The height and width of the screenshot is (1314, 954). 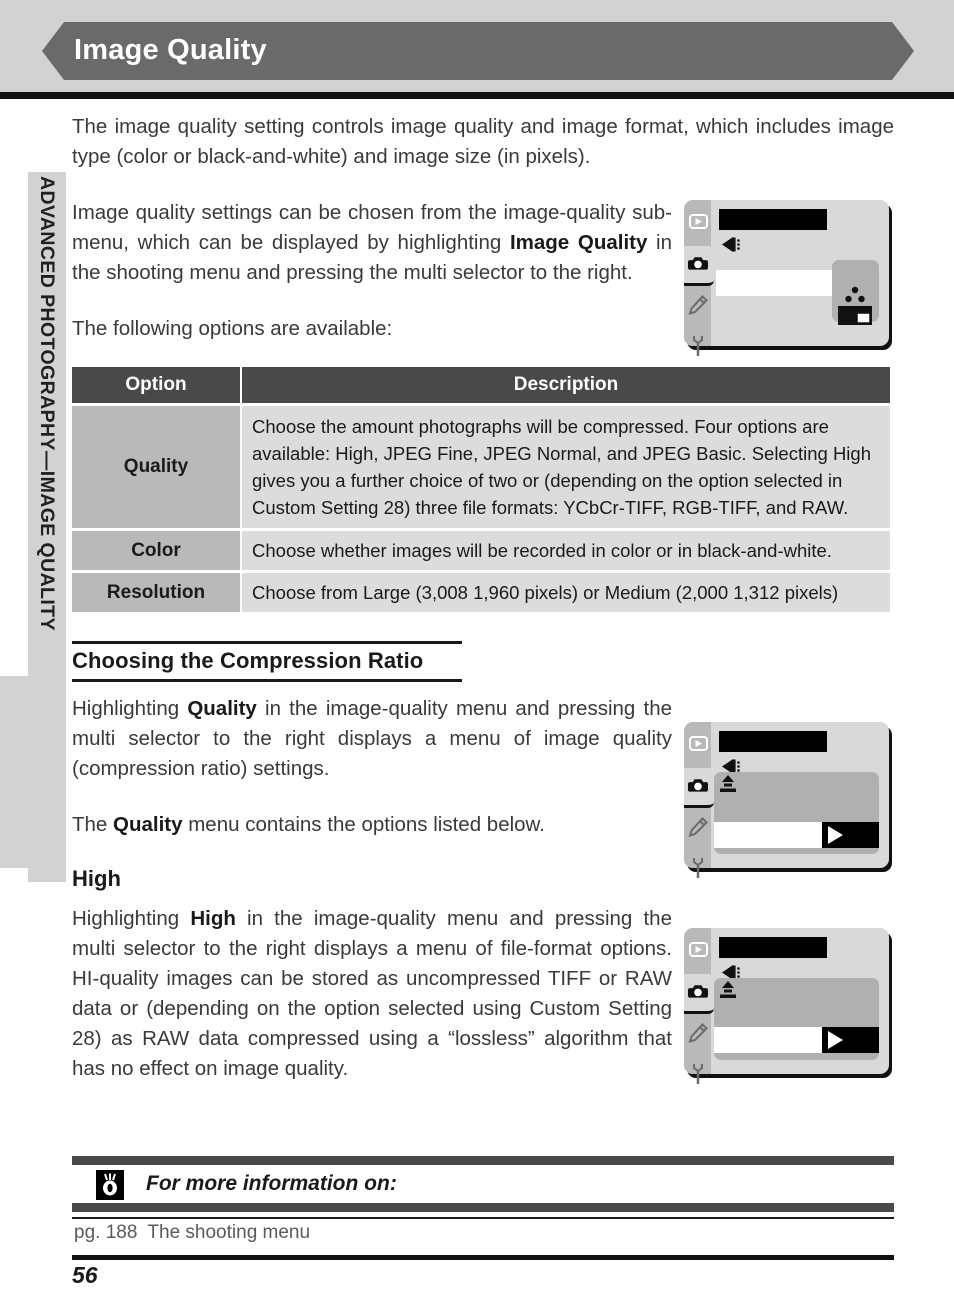 I want to click on lcd-quality-menu, so click(x=786, y=800).